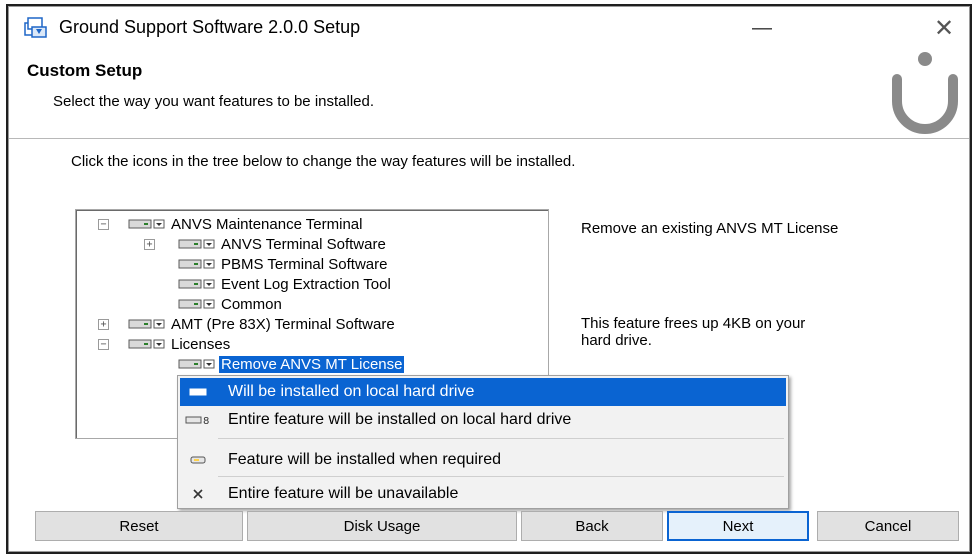 Image resolution: width=976 pixels, height=554 pixels. Describe the element at coordinates (251, 304) in the screenshot. I see `tree-item-label: Common` at that location.